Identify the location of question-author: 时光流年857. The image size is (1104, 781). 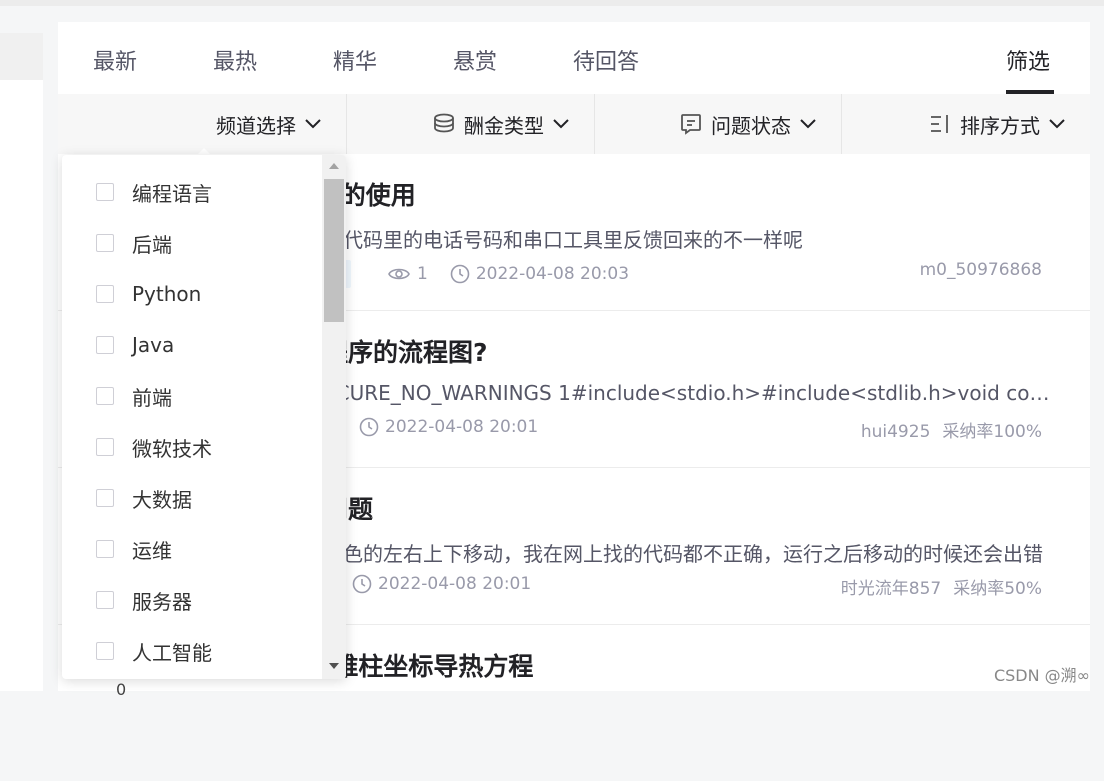
(891, 589).